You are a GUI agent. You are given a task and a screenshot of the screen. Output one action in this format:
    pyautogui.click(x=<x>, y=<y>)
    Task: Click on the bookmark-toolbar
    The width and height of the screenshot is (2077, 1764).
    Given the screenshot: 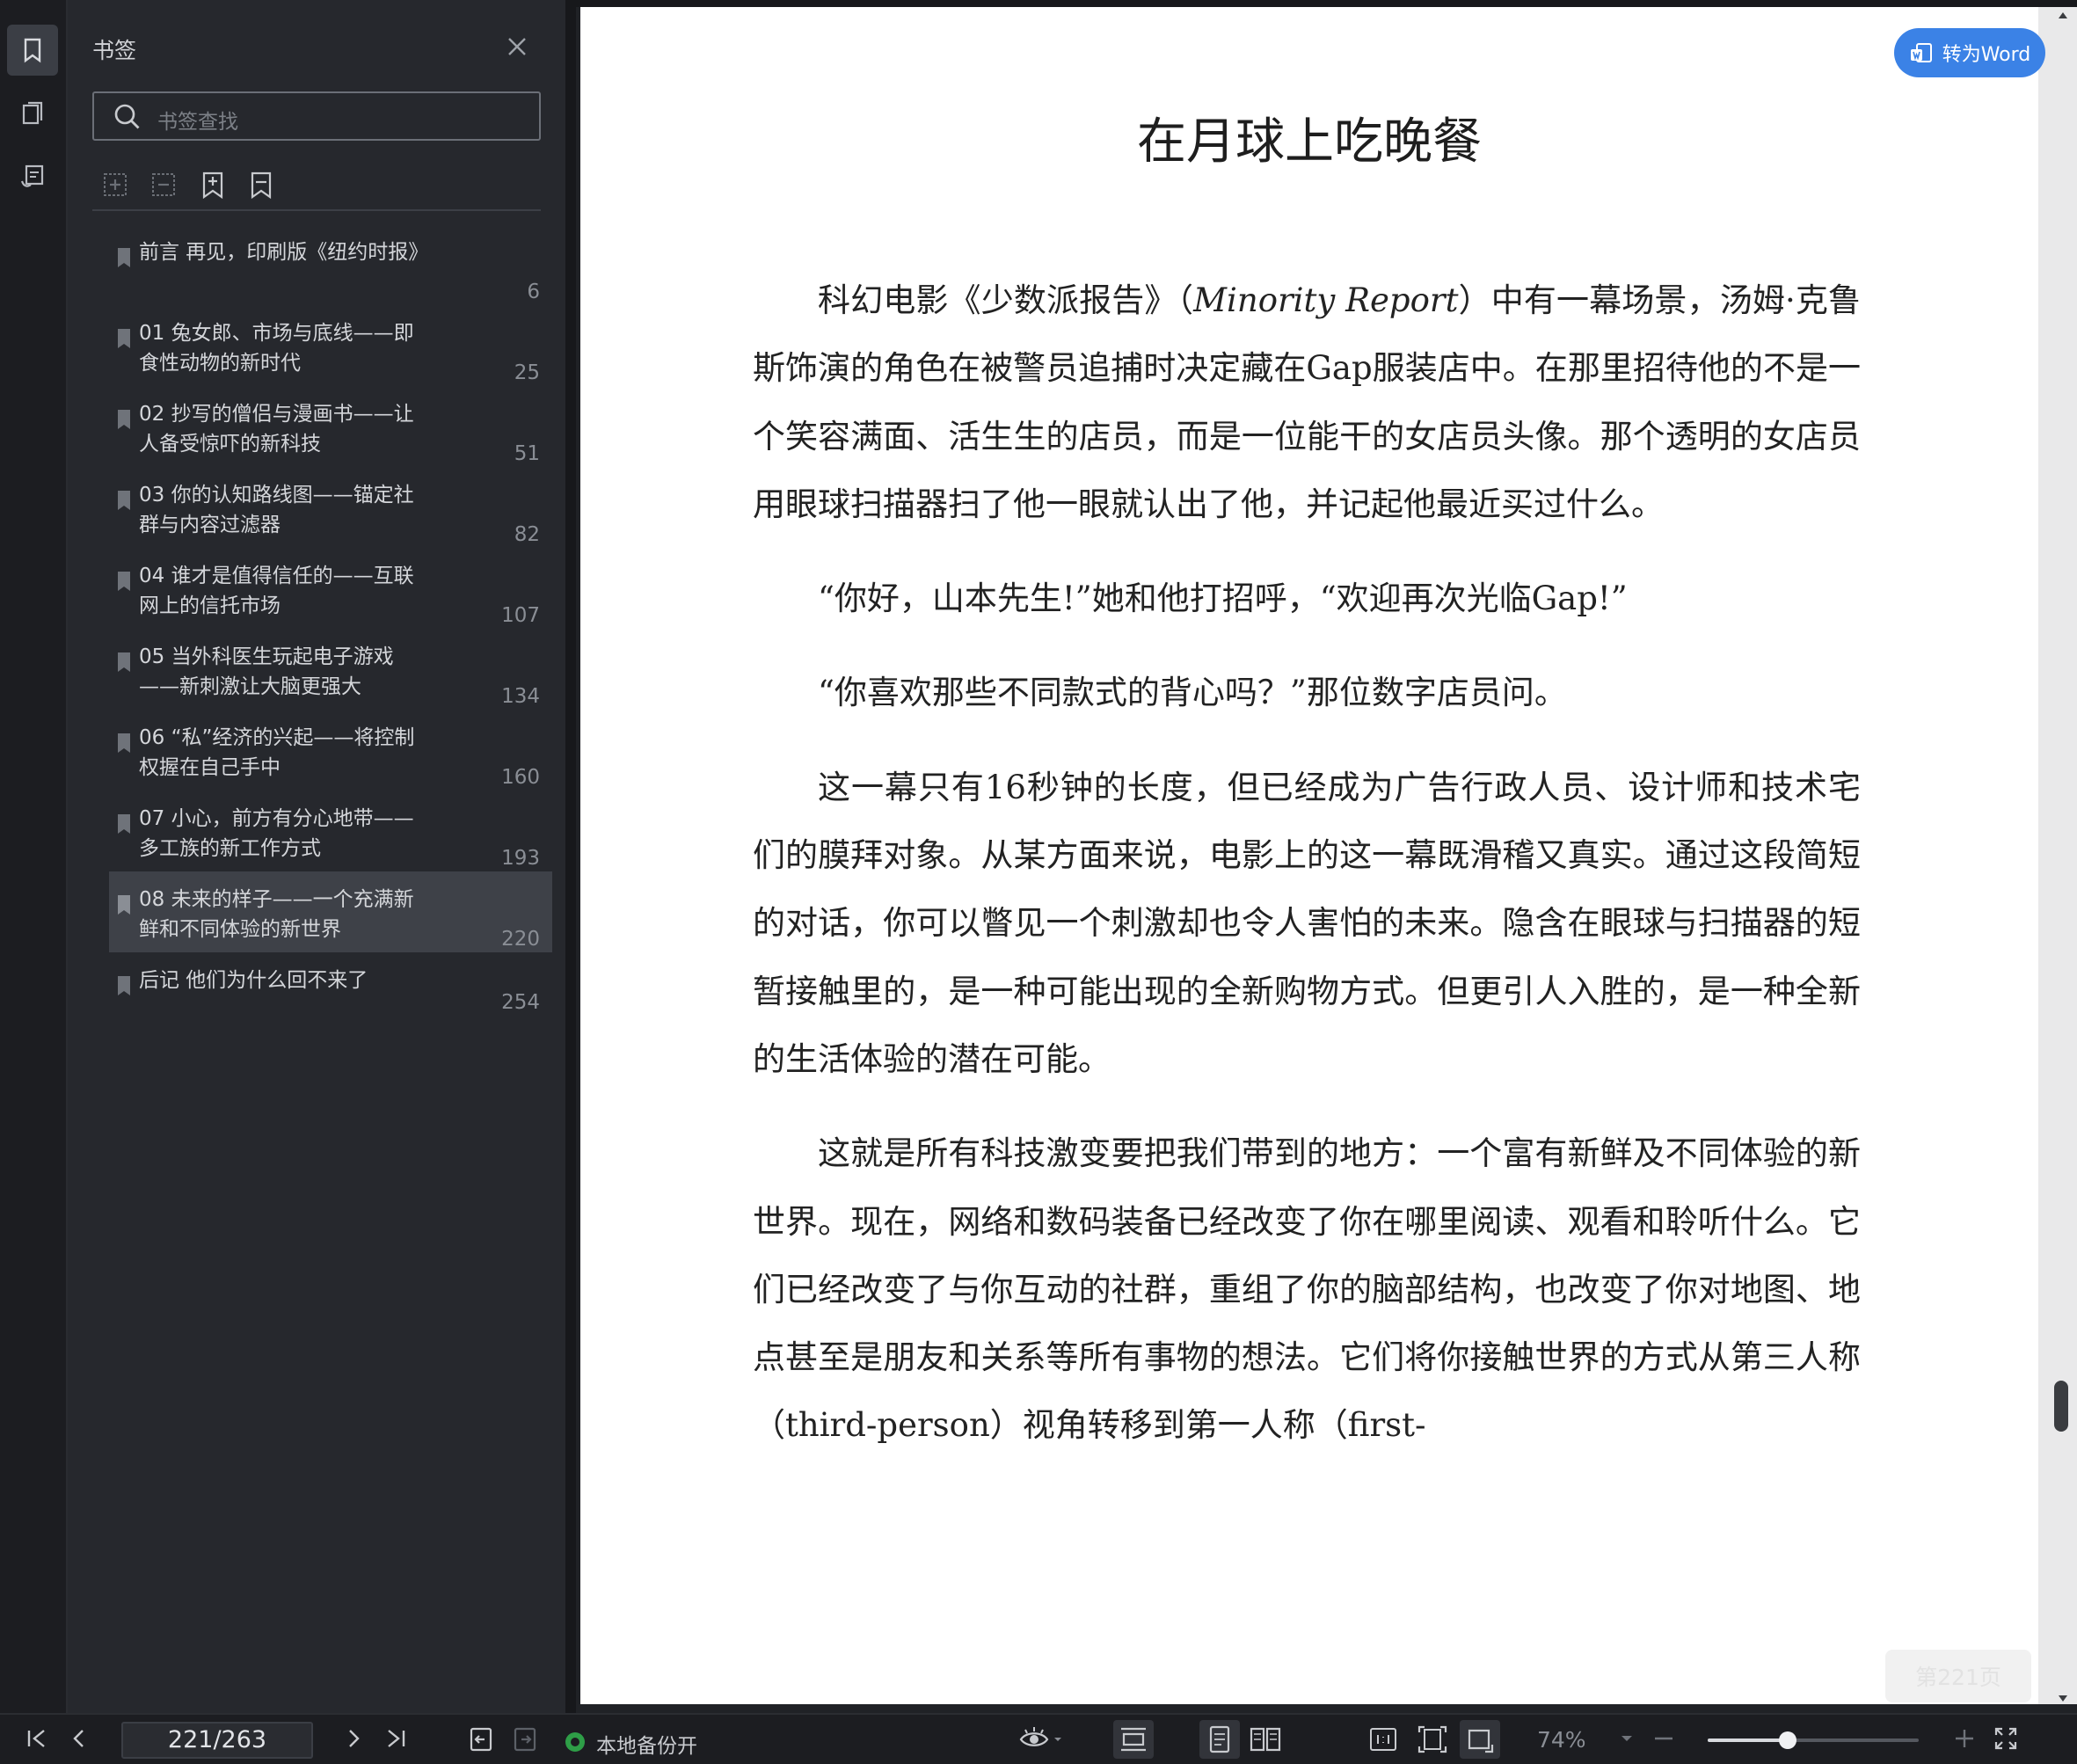 What is the action you would take?
    pyautogui.click(x=316, y=189)
    